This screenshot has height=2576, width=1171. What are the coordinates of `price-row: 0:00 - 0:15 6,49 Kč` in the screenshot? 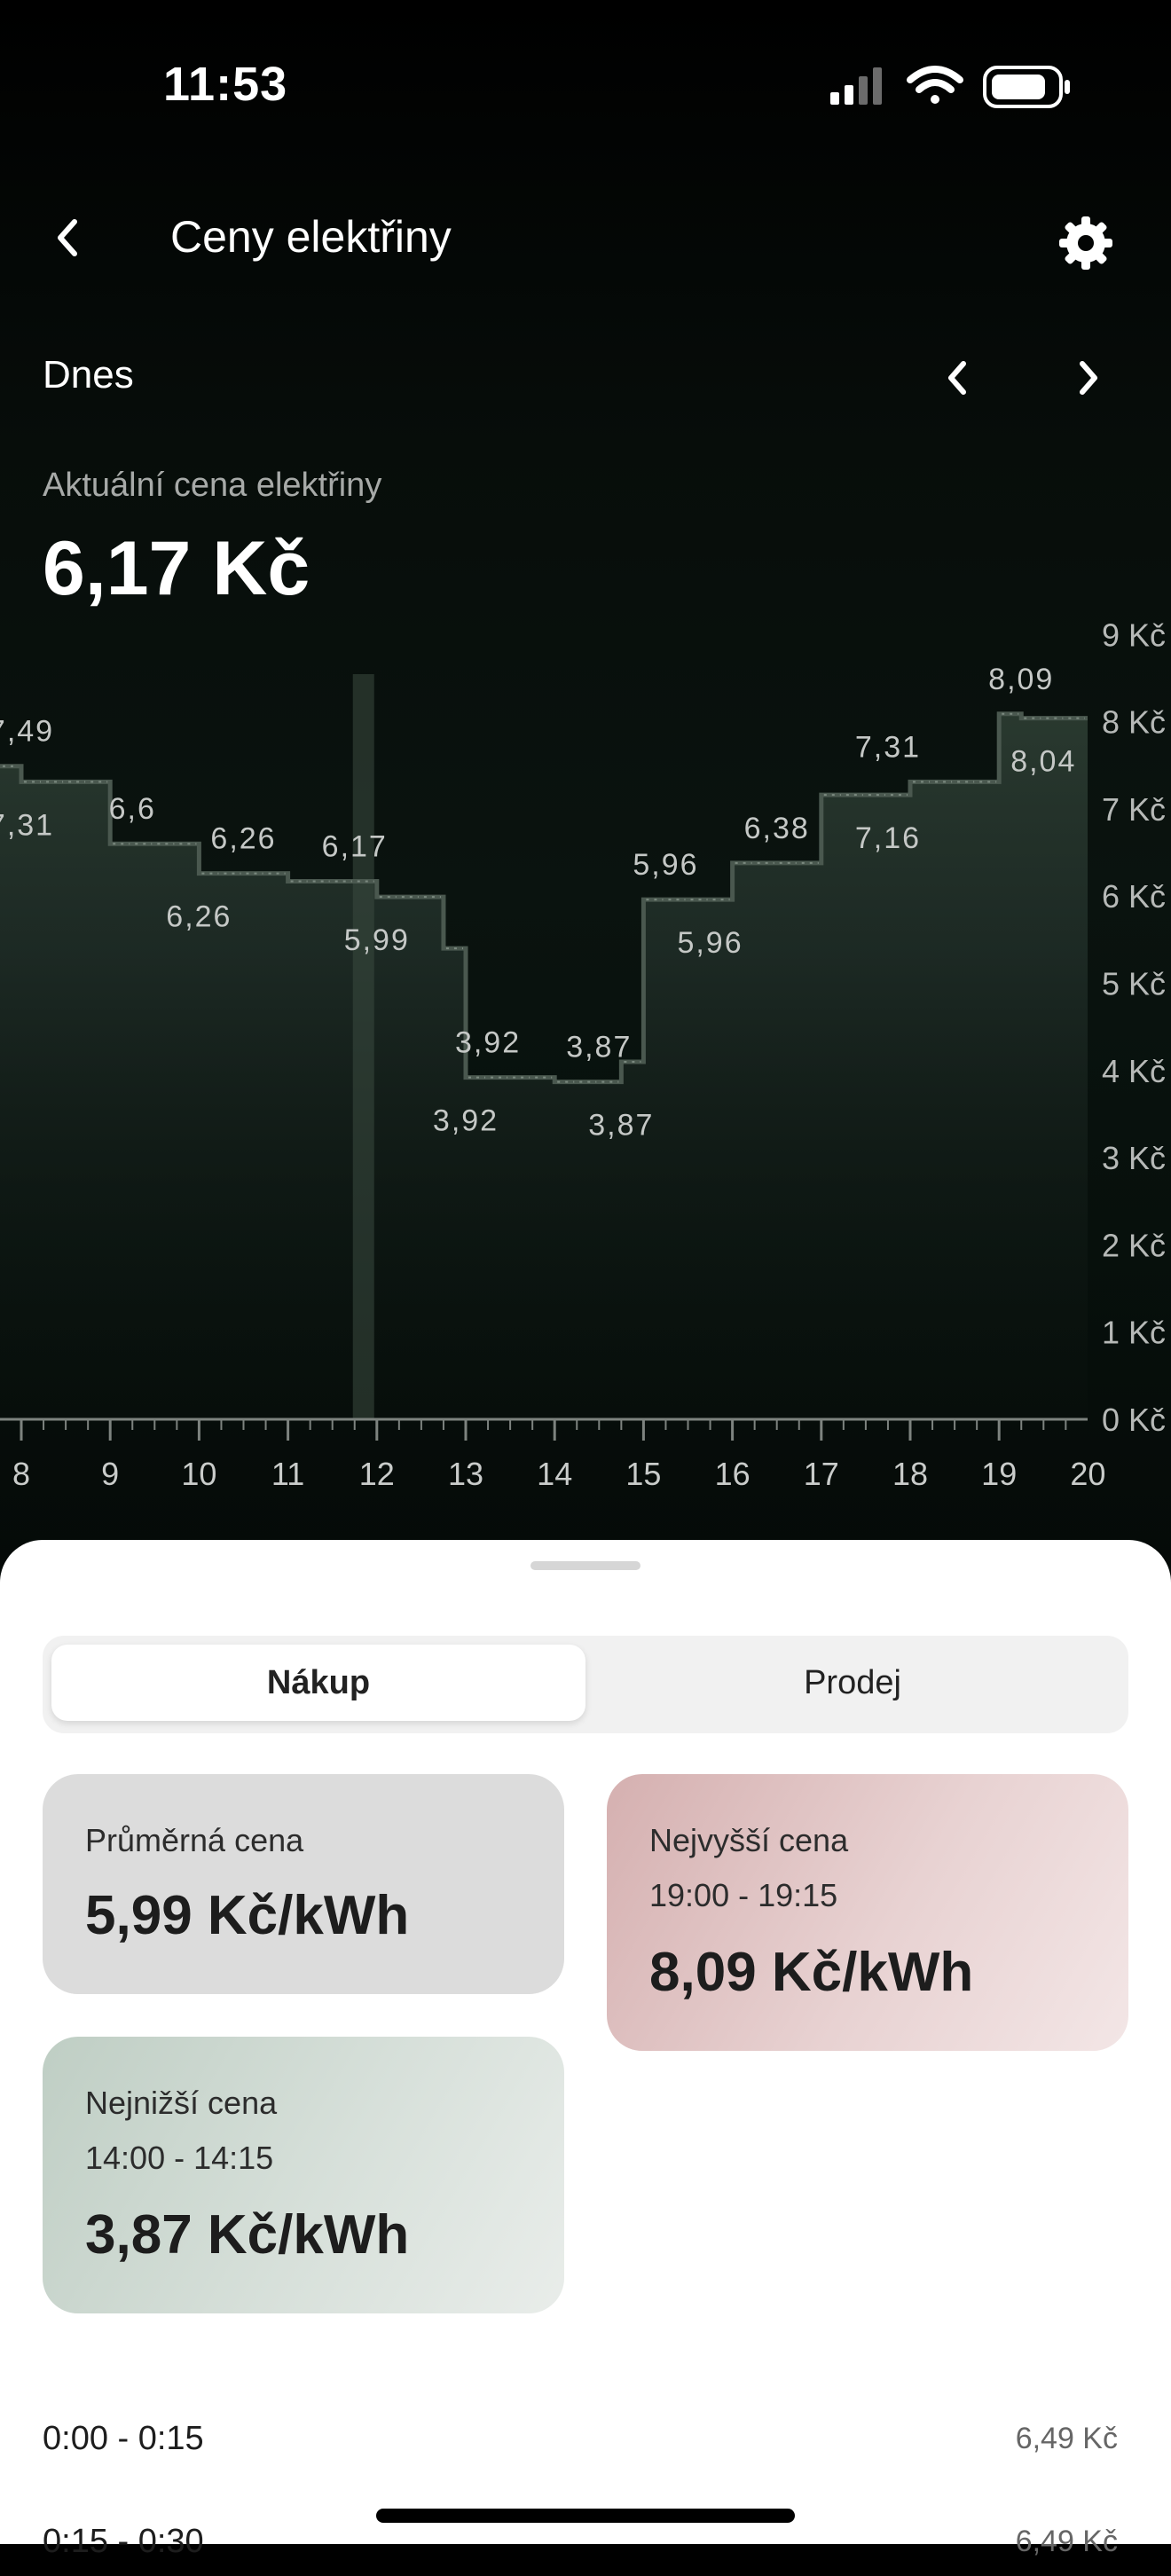 It's located at (580, 2446).